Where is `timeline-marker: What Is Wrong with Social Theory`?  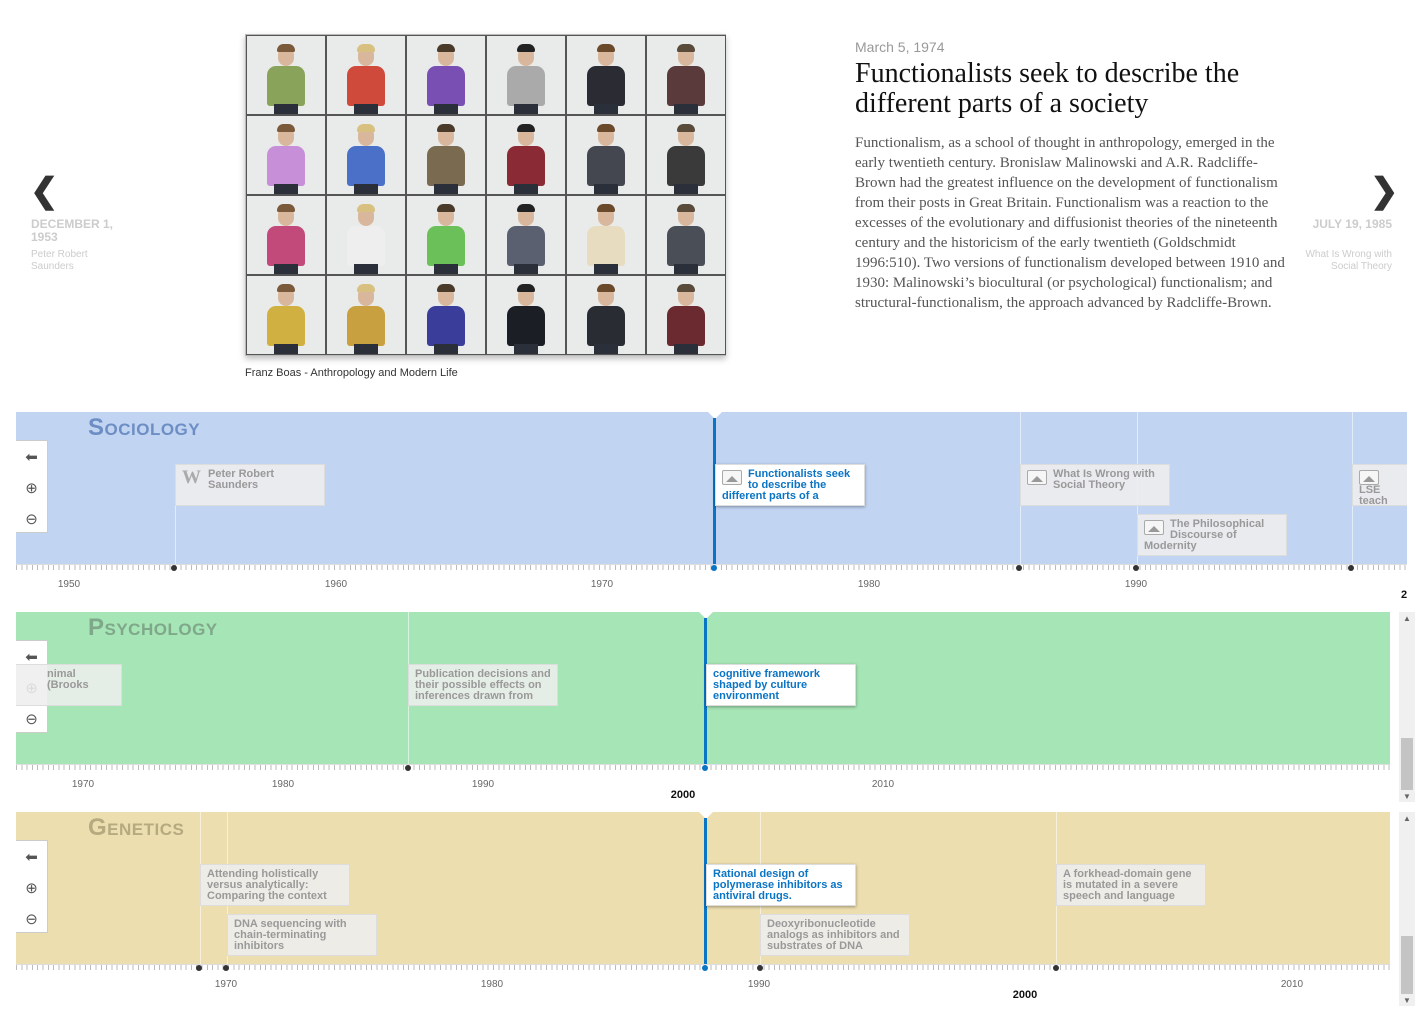
timeline-marker: What Is Wrong with Social Theory is located at coordinates (1095, 485).